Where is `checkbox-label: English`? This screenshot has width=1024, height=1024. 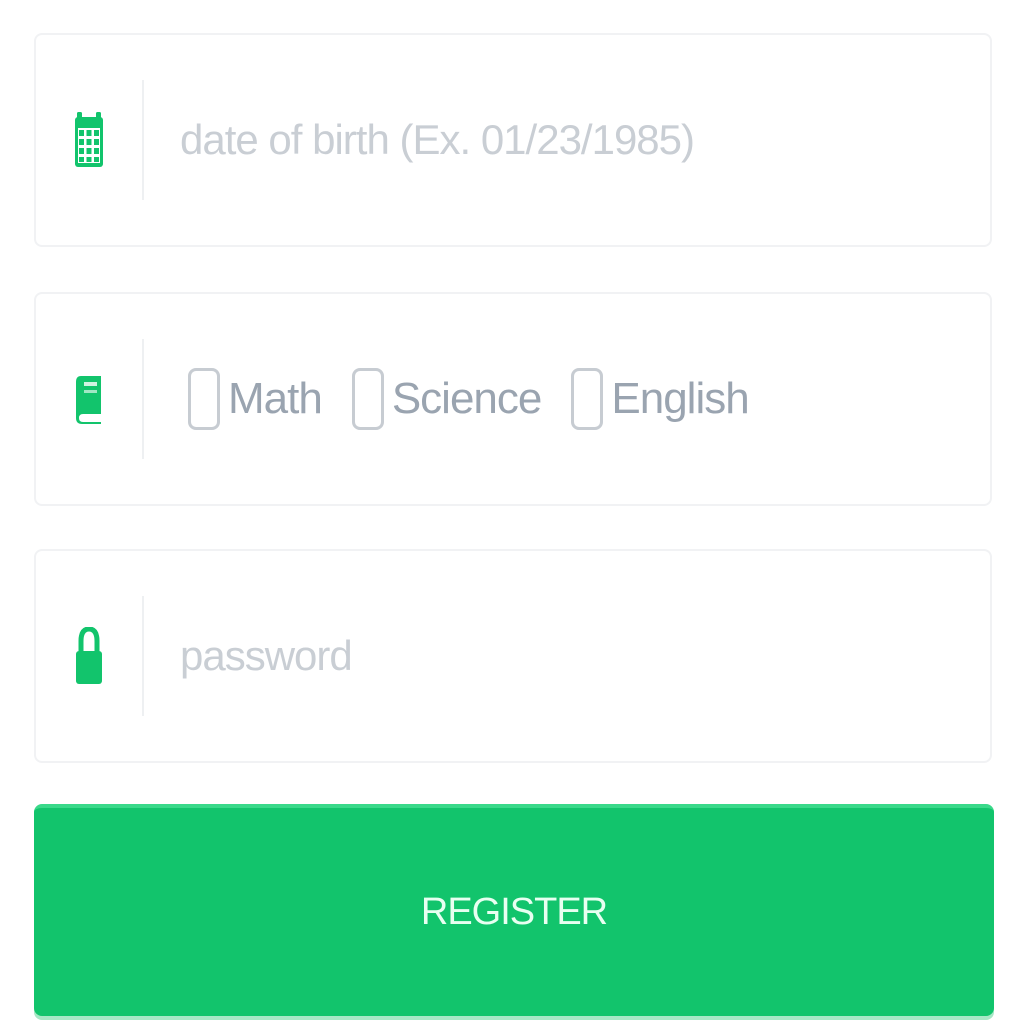 checkbox-label: English is located at coordinates (680, 398).